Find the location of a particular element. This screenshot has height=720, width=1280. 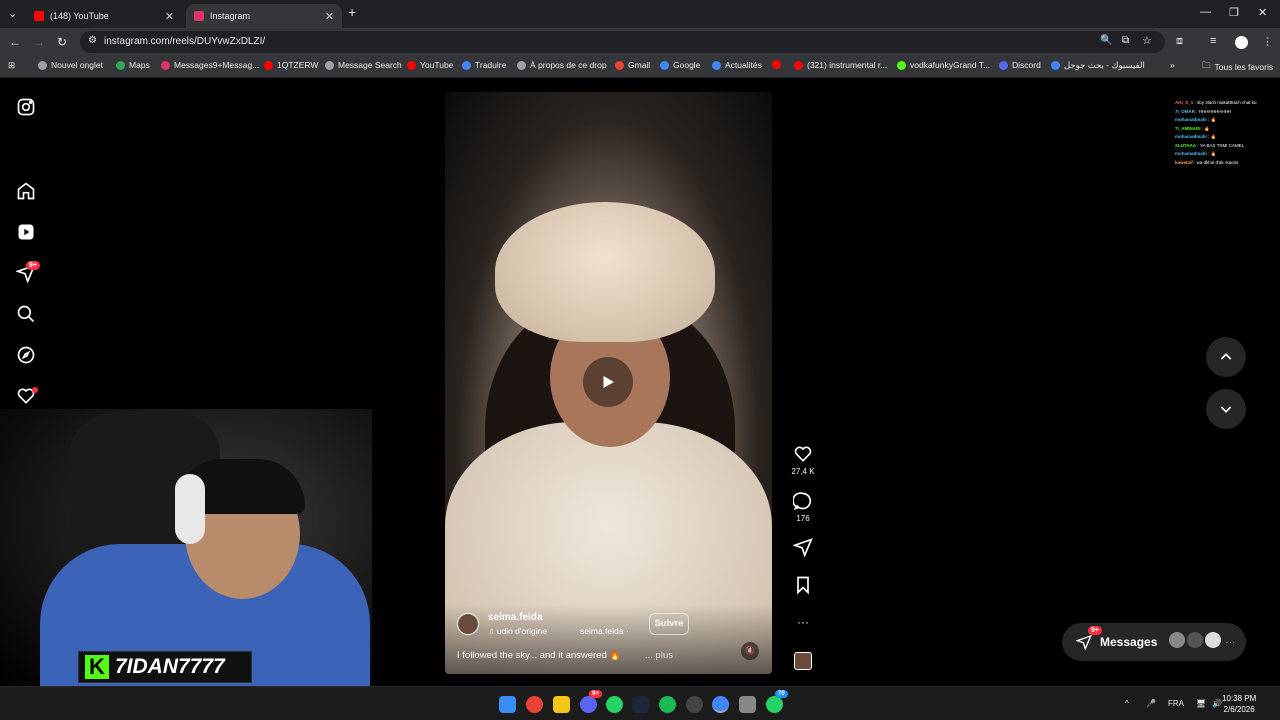

back-button: ← is located at coordinates (15, 42).